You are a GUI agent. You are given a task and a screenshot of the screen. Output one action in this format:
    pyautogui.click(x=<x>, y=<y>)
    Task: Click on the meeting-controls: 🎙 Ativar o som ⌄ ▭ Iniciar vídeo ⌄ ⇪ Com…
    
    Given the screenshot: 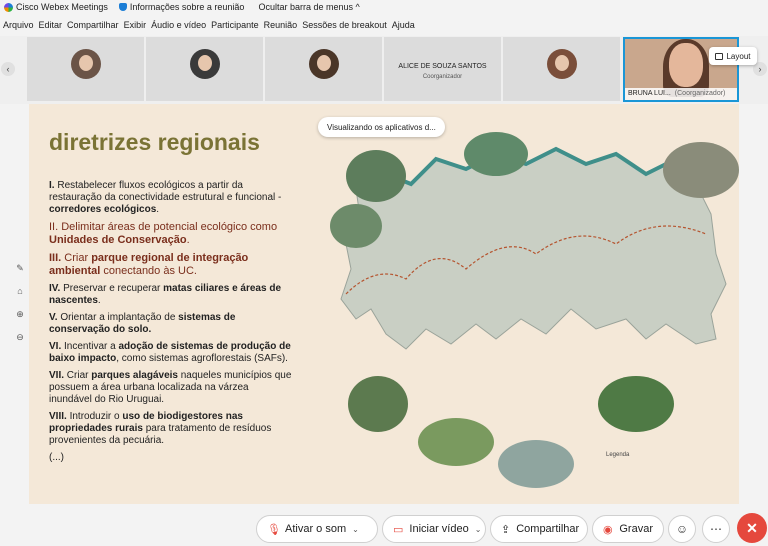 What is the action you would take?
    pyautogui.click(x=384, y=529)
    